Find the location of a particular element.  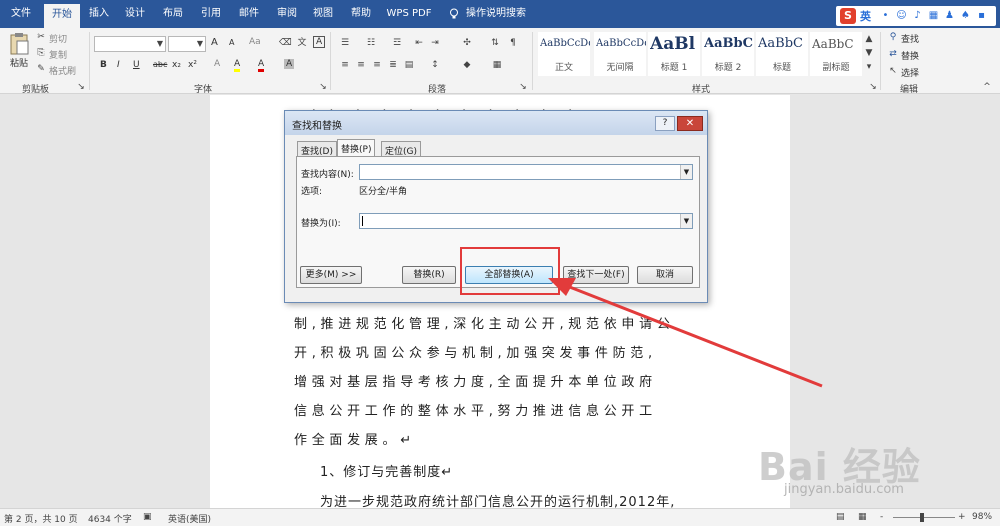

zoom-level: 98% is located at coordinates (982, 517).